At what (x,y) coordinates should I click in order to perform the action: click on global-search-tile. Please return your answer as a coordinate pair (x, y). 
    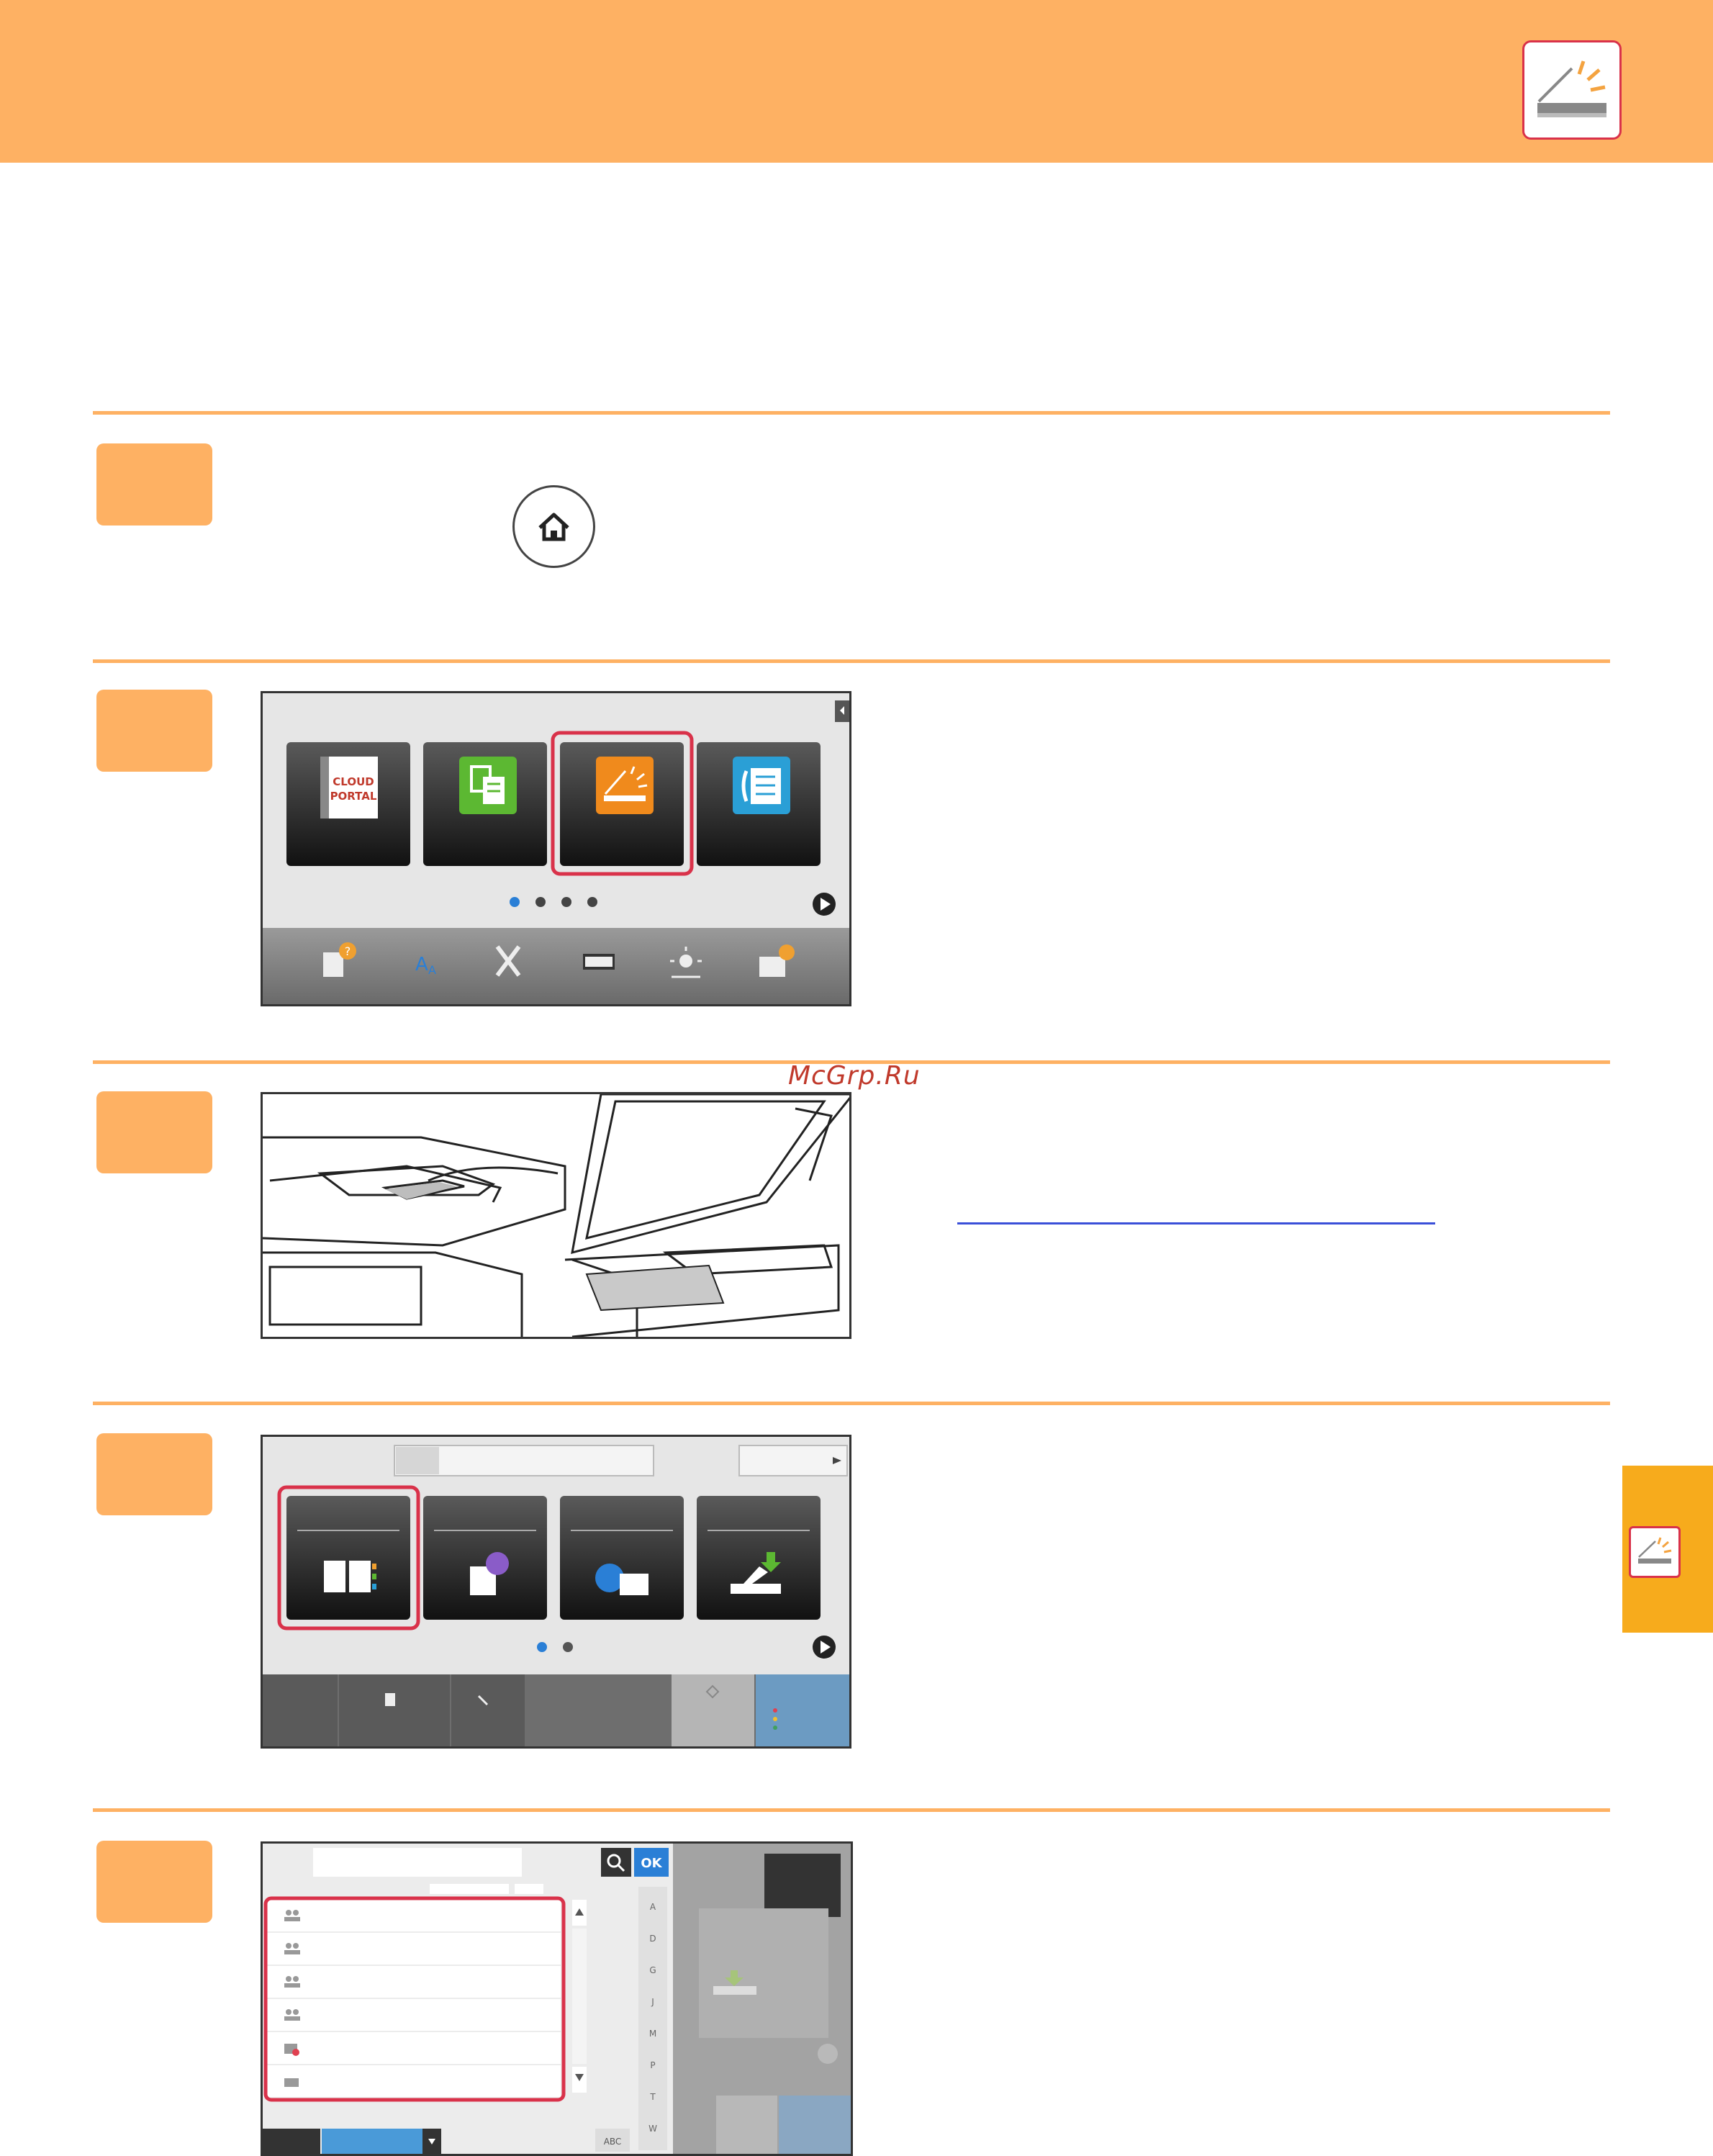
    Looking at the image, I should click on (622, 1558).